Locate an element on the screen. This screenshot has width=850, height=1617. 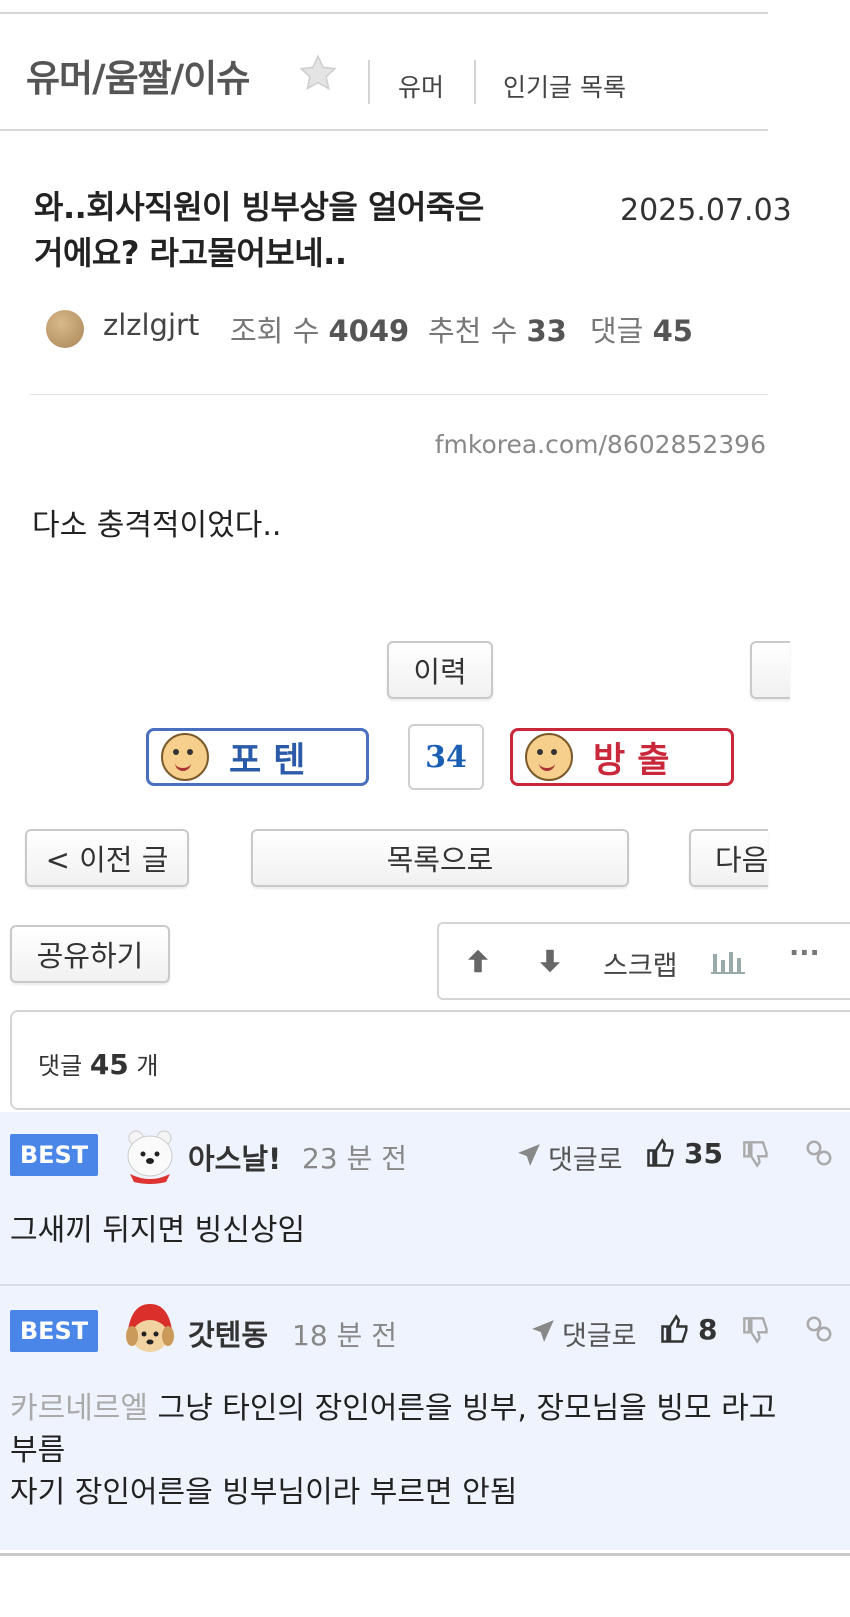
polar-bear-avatar-icon is located at coordinates (150, 1156).